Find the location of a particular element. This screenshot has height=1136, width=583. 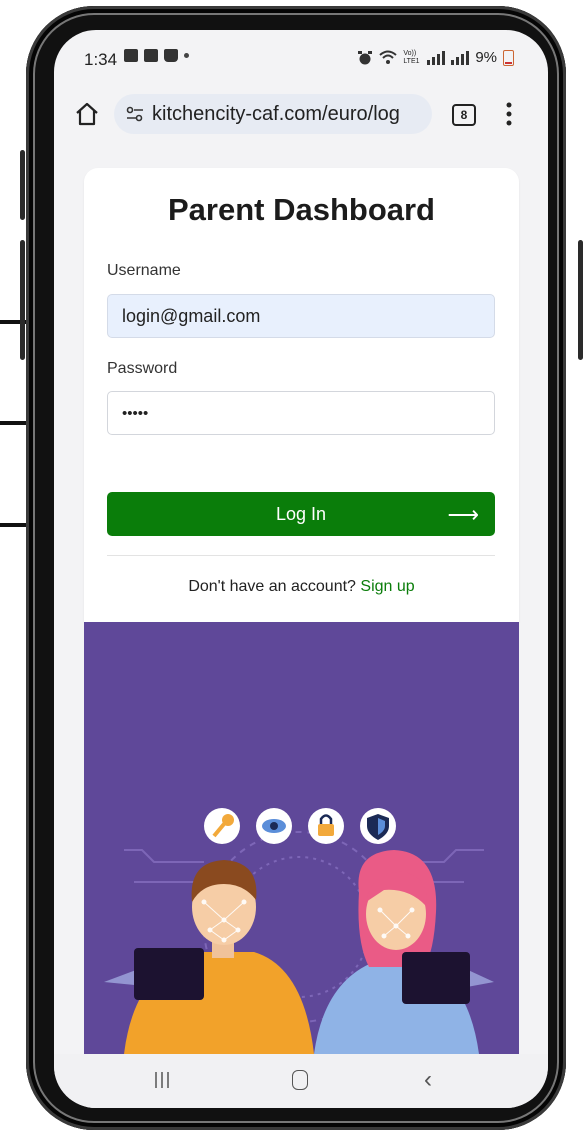

signup-prompt: Don't have an account? is located at coordinates (272, 586).